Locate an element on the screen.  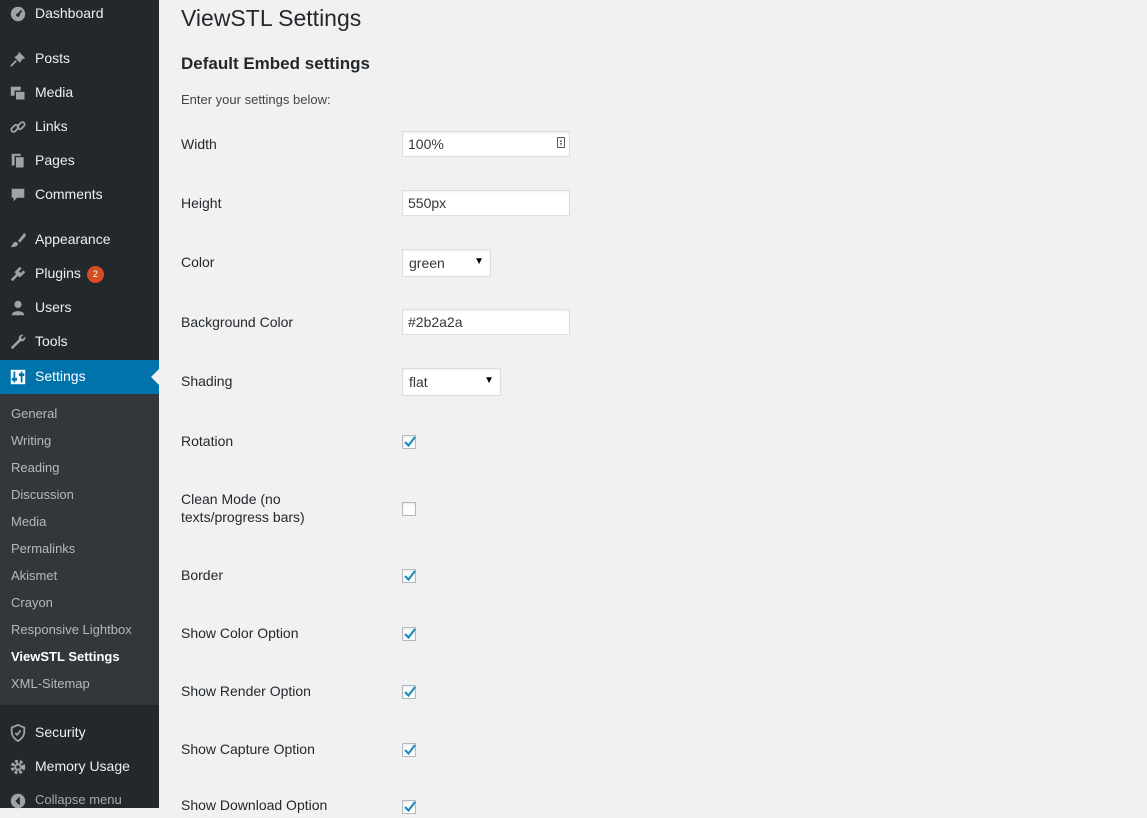
border-label: Border is located at coordinates (202, 575).